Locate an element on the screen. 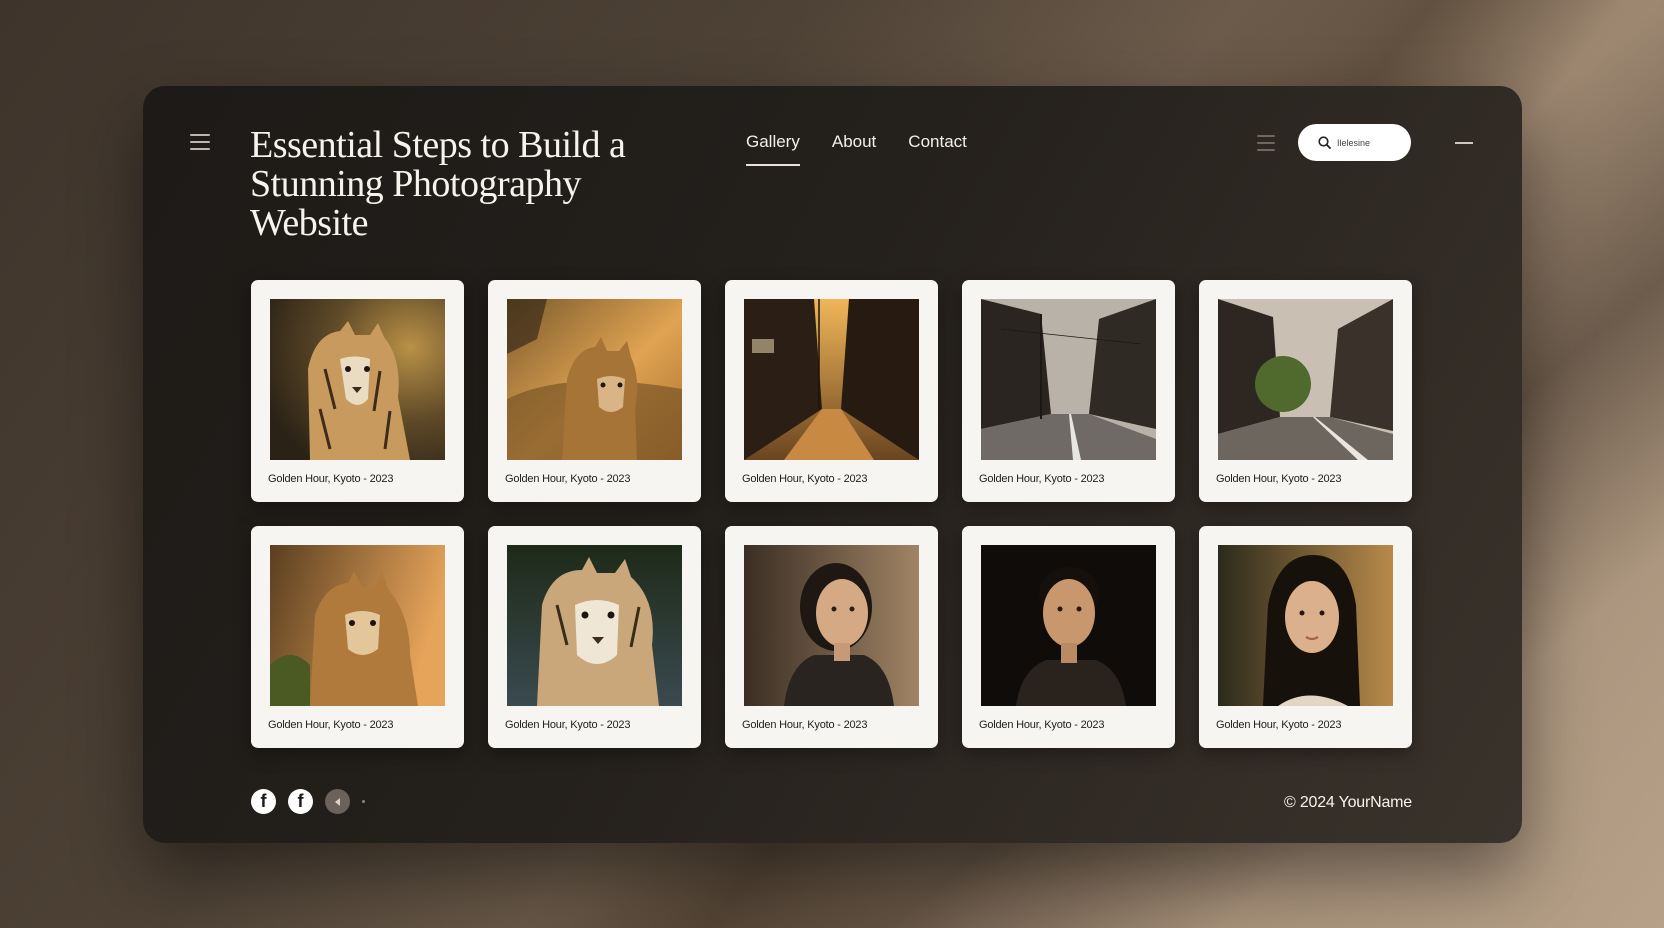  search-icon is located at coordinates (1324, 142).